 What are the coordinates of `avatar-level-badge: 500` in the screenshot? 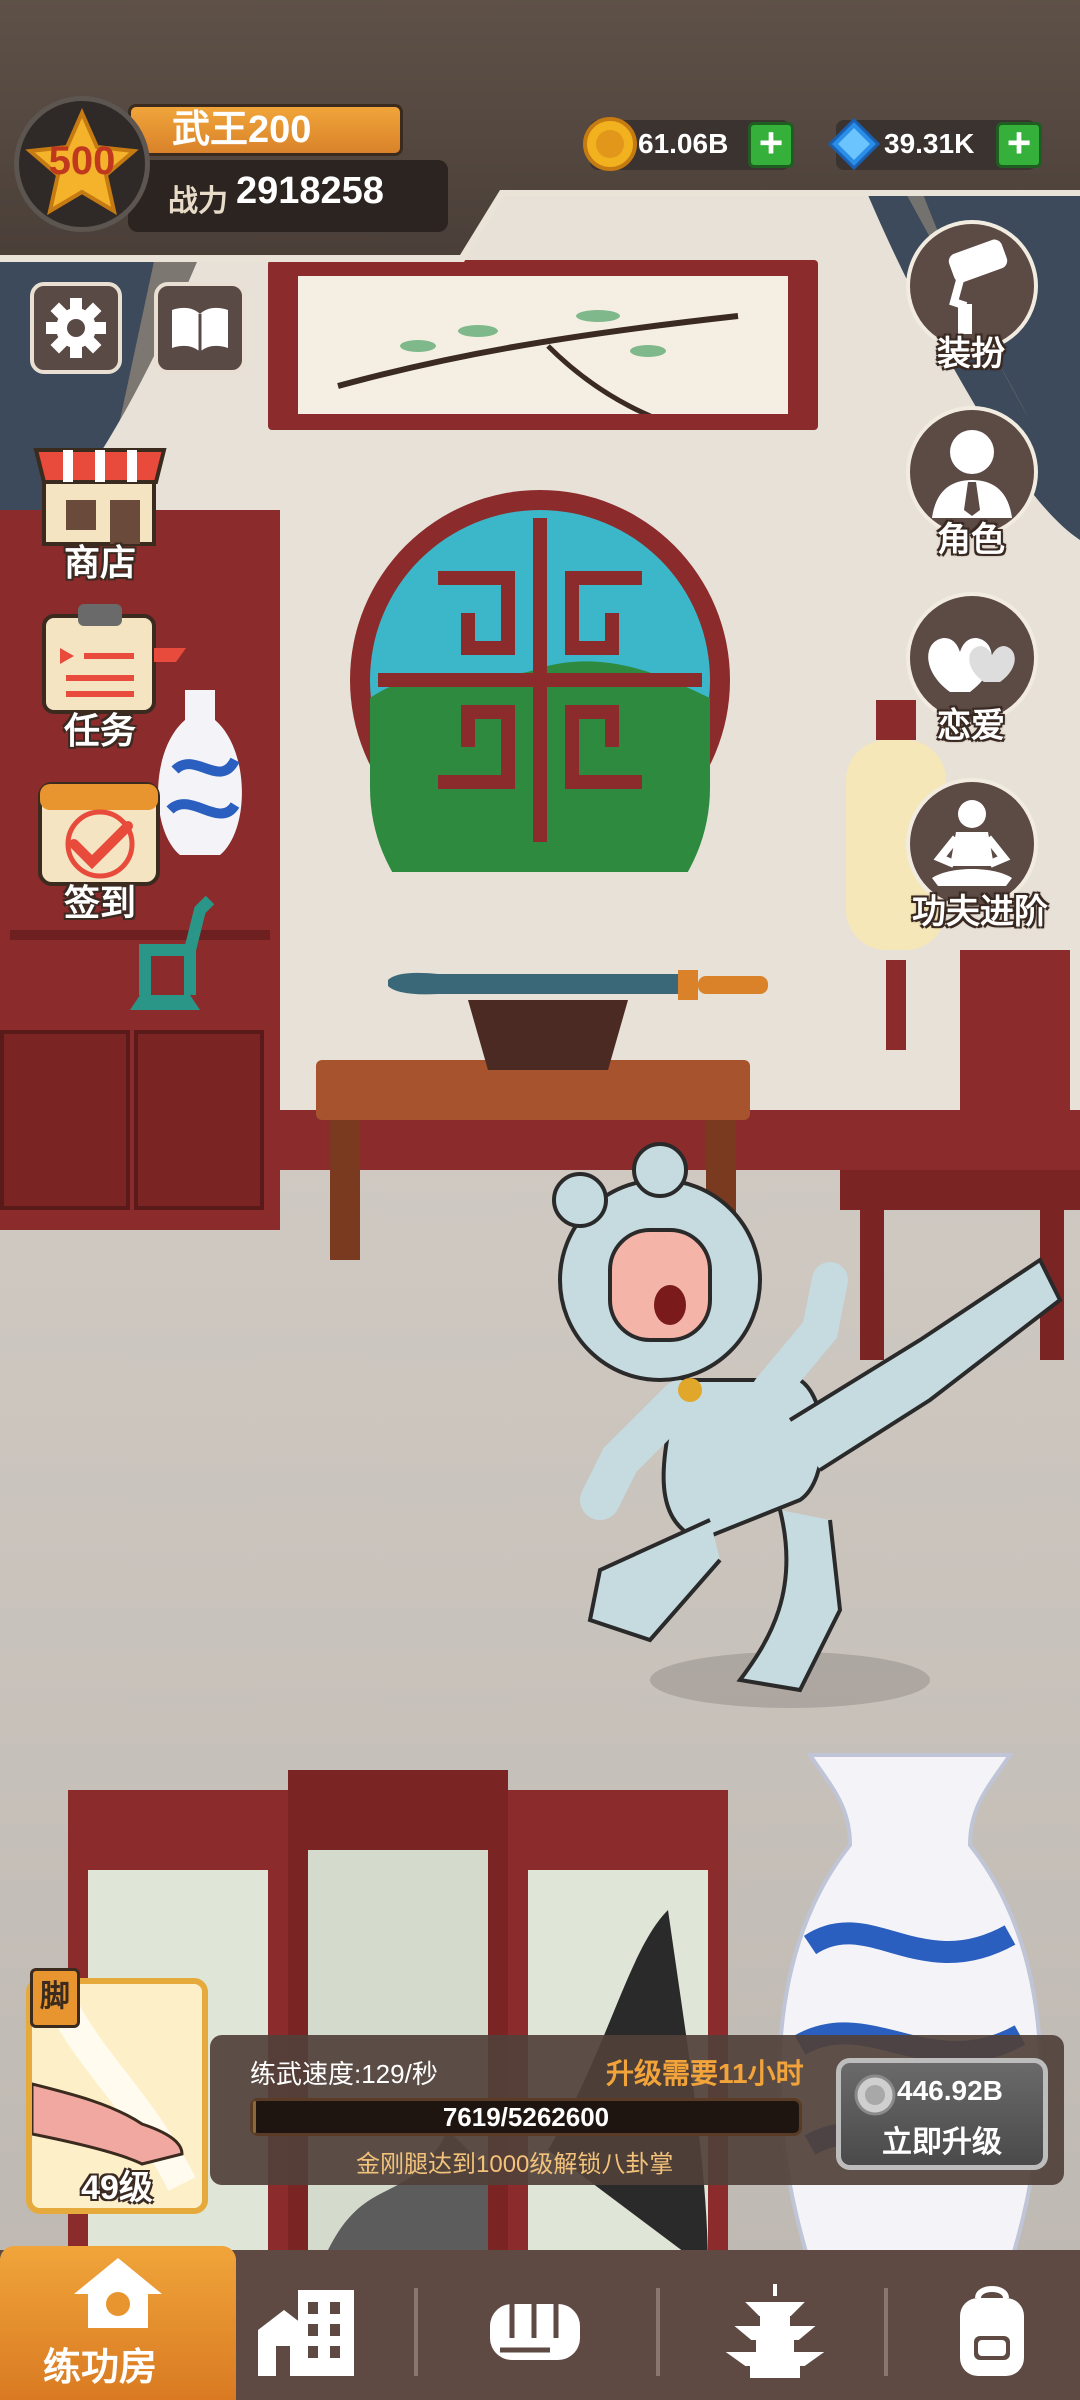 It's located at (82, 164).